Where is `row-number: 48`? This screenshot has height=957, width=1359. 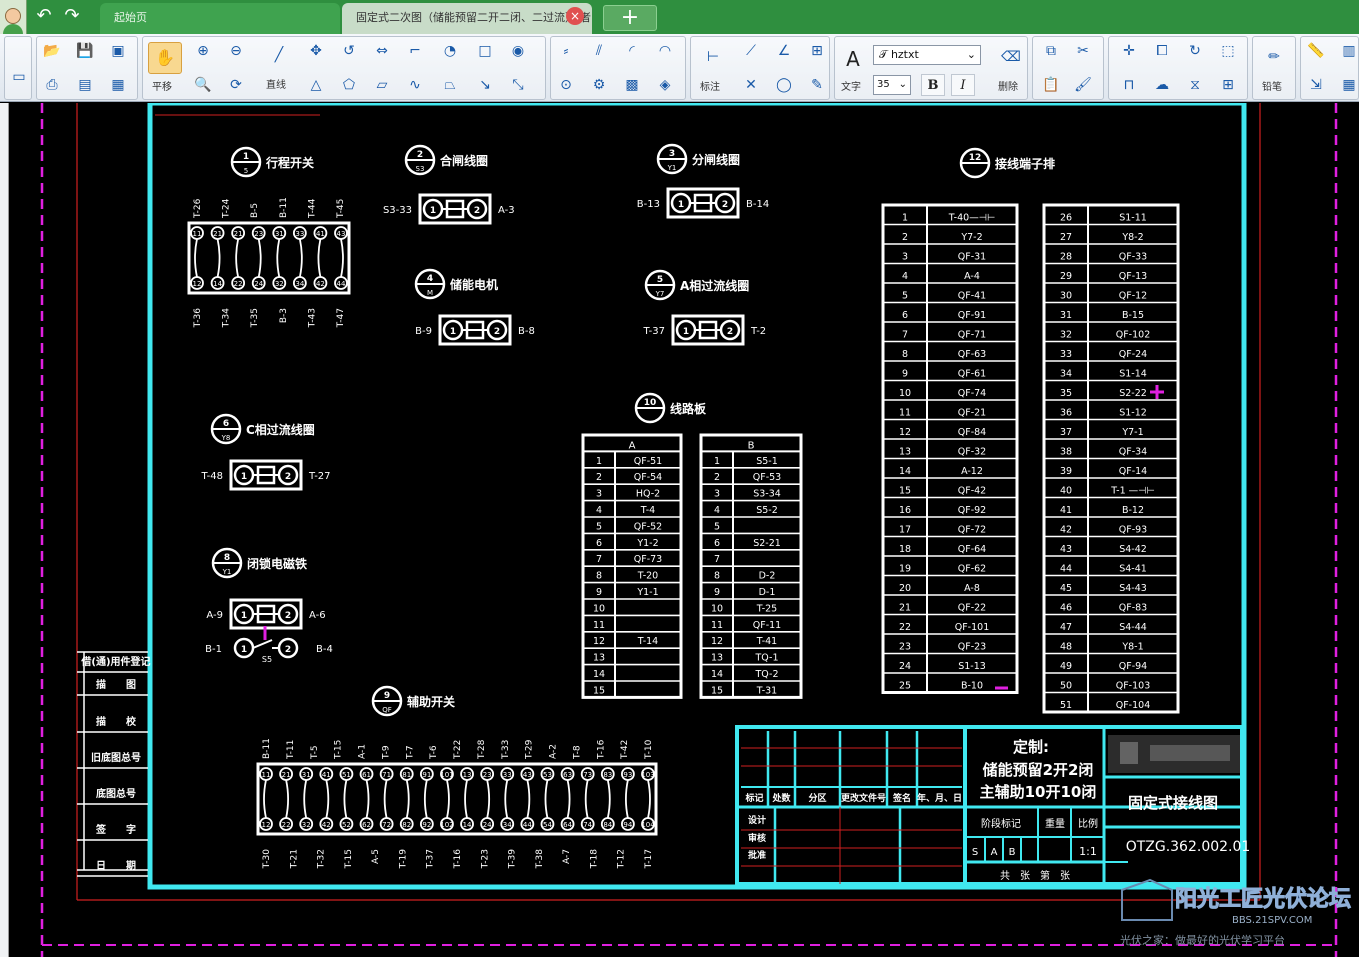
row-number: 48 is located at coordinates (1066, 647).